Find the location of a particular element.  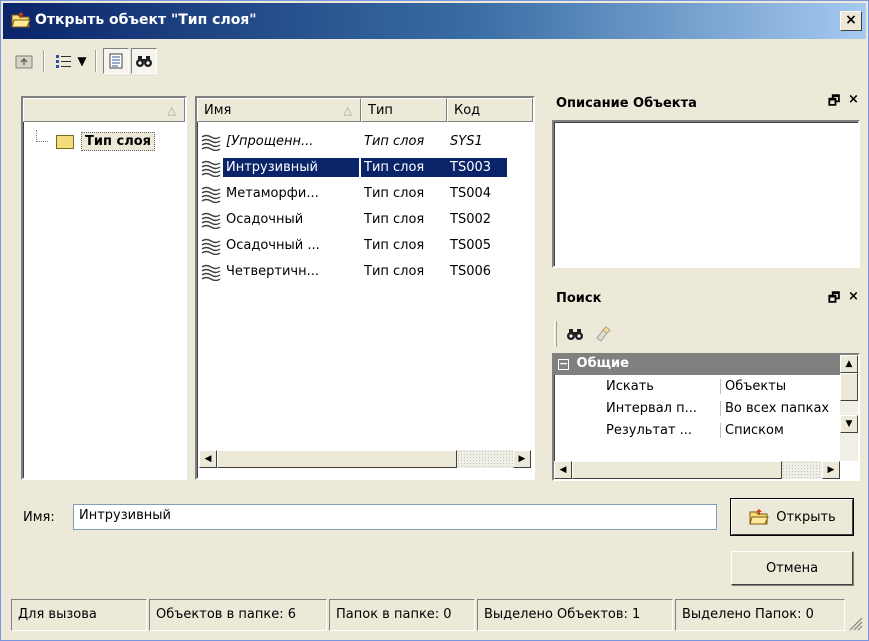

column-header-name: Имя △ is located at coordinates (279, 110).